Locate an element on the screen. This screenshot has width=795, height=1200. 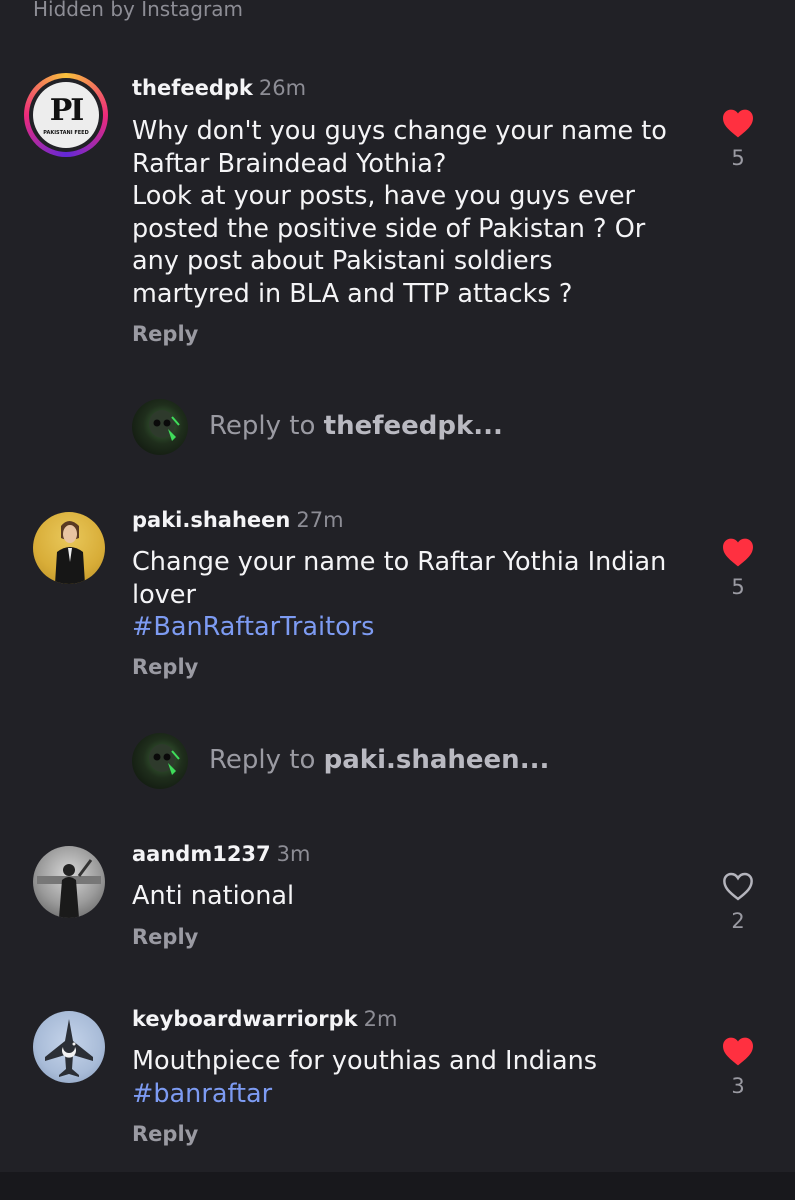
comment-text: Anti national is located at coordinates (213, 896).